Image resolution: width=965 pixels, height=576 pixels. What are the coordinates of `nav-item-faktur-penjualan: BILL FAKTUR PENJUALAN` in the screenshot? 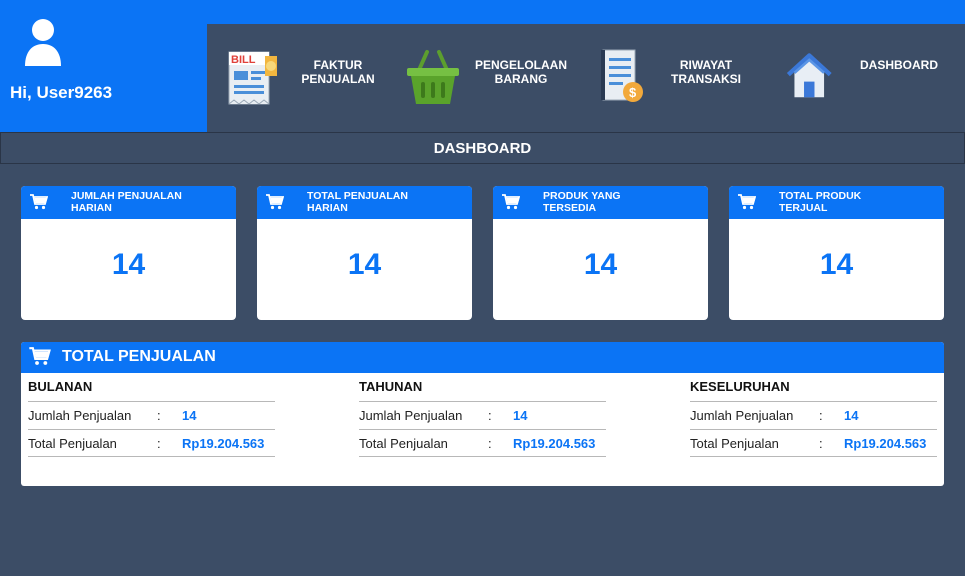 It's located at (310, 77).